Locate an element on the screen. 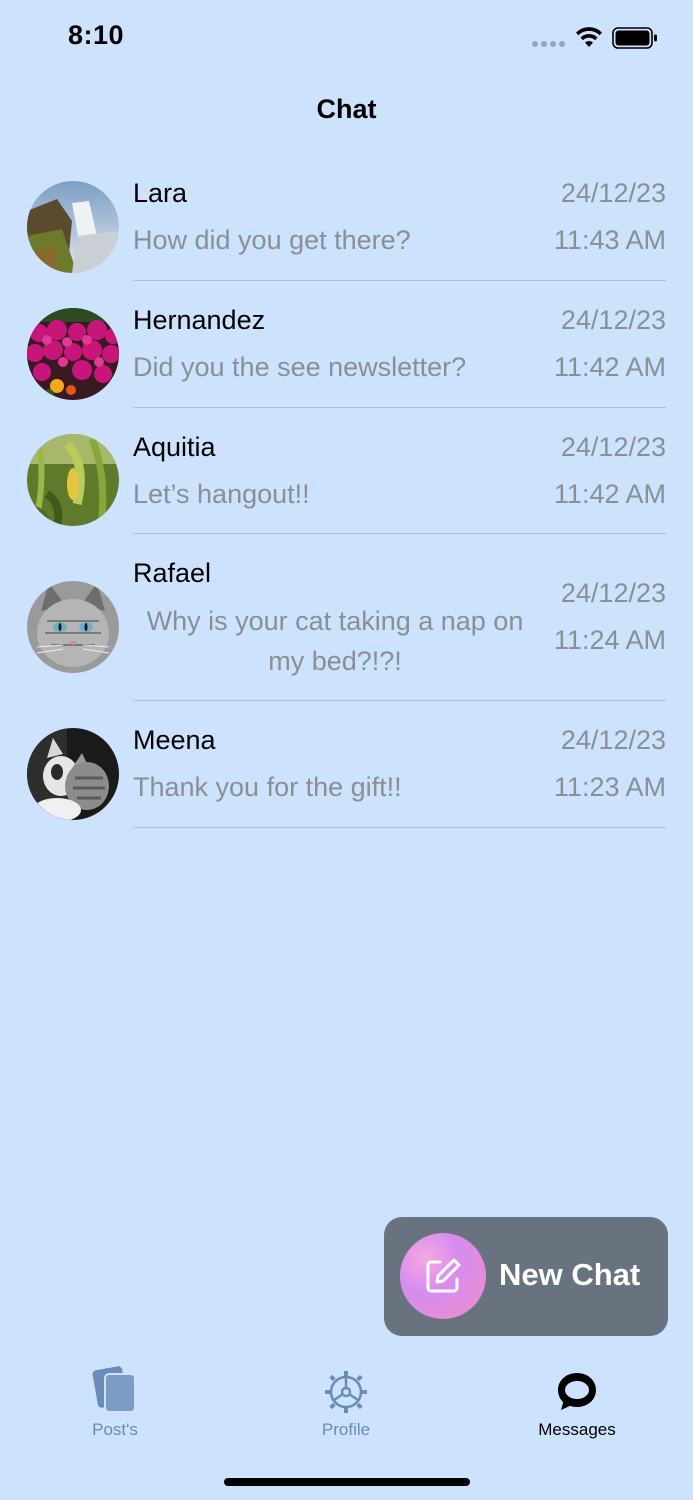 This screenshot has width=693, height=1500. chat-preview: Let’s hangout!! is located at coordinates (221, 494).